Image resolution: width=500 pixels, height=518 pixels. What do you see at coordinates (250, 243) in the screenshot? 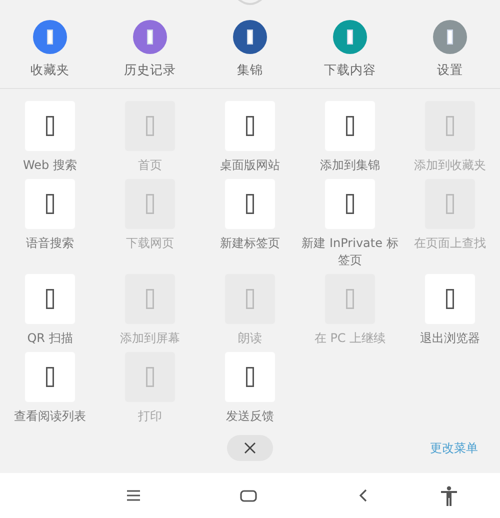
I see `menu-item-label: 新建标签页` at bounding box center [250, 243].